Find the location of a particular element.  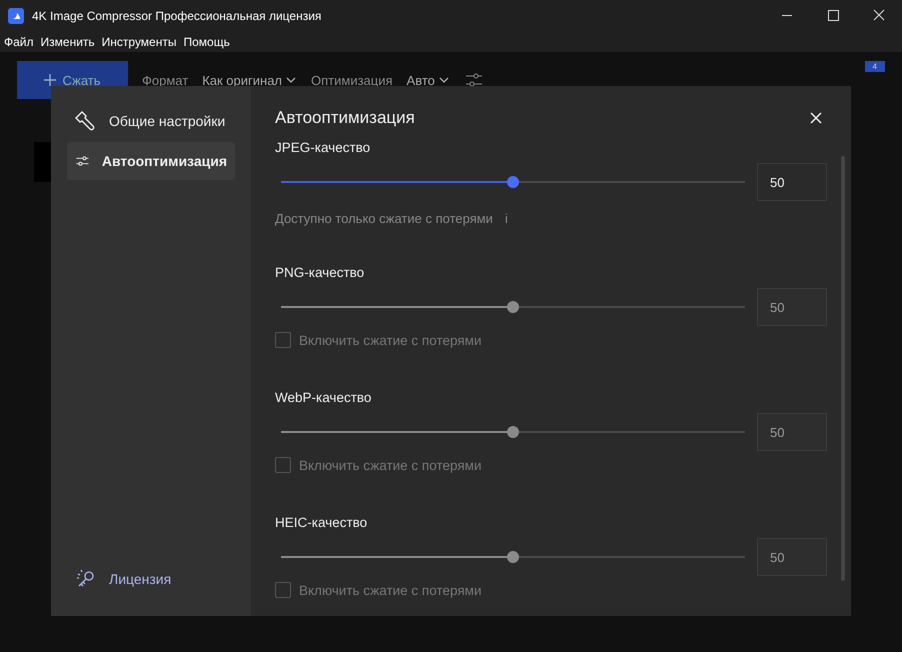

window-title: 4K Image Compressor Профессиональная лицензия is located at coordinates (177, 15).